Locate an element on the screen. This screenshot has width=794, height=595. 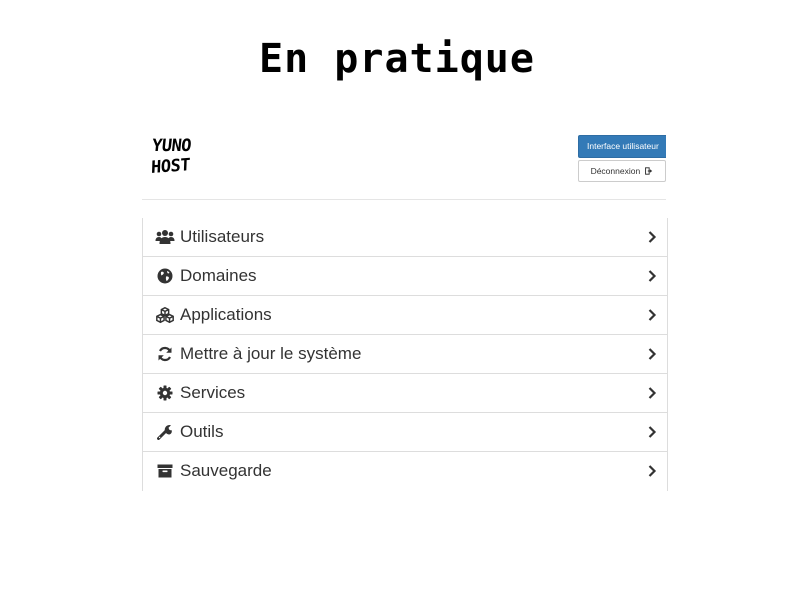
logo-line-2: HOST is located at coordinates (170, 166).